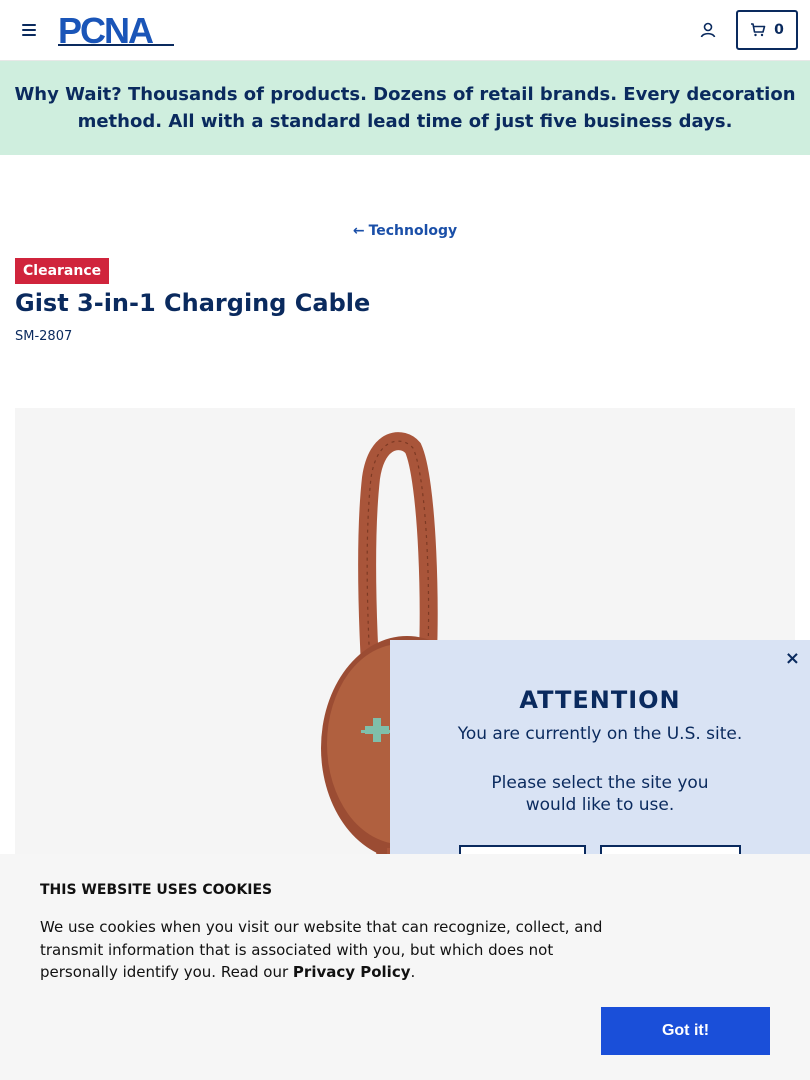 This screenshot has width=810, height=1080. Describe the element at coordinates (758, 30) in the screenshot. I see `cart-icon` at that location.